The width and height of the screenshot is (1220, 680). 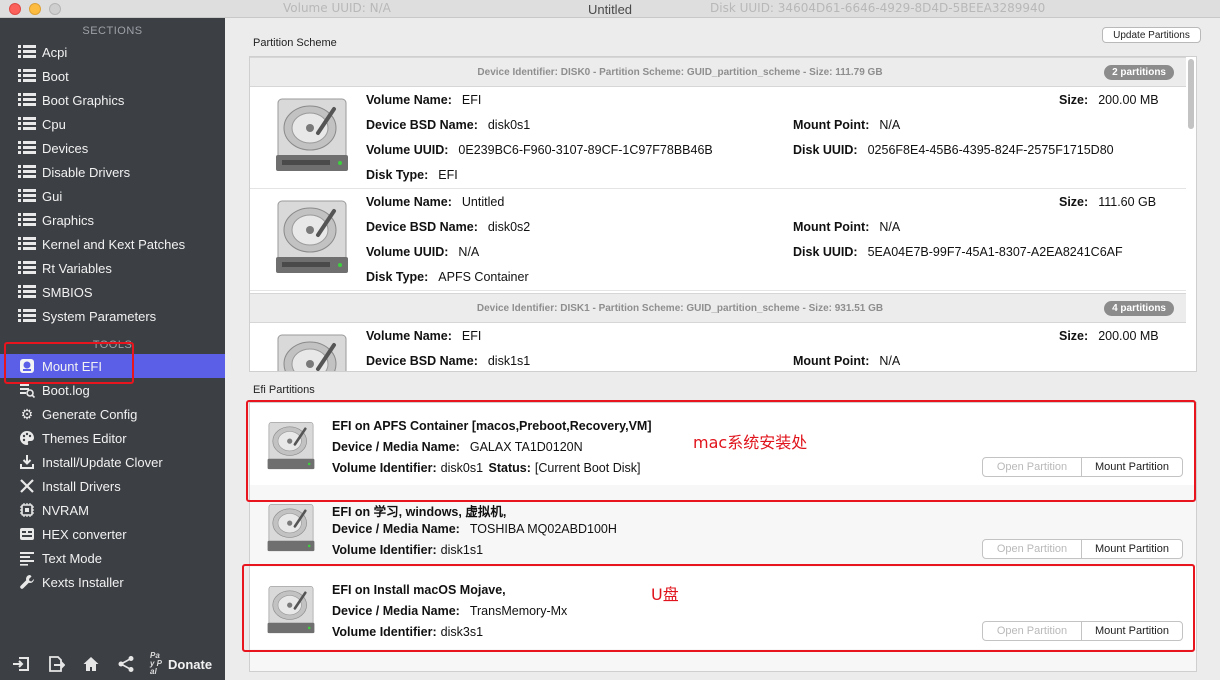 I want to click on open-partition-button: Open Partition, so click(x=1032, y=549).